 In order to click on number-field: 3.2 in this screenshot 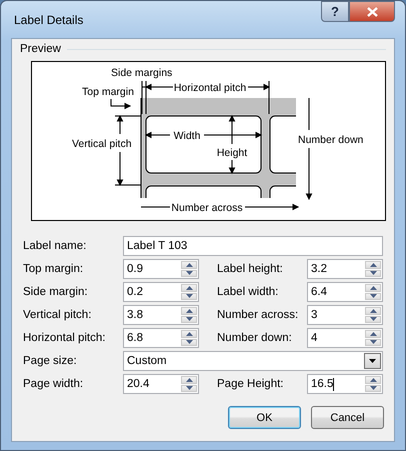, I will do `click(345, 269)`.